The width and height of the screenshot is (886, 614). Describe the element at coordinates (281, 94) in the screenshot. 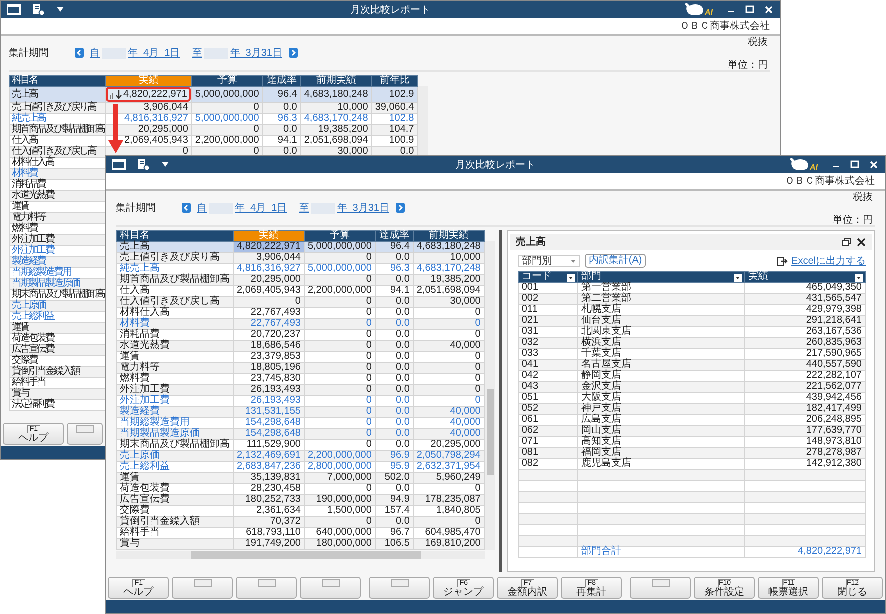

I see `table-cell: 96.4` at that location.